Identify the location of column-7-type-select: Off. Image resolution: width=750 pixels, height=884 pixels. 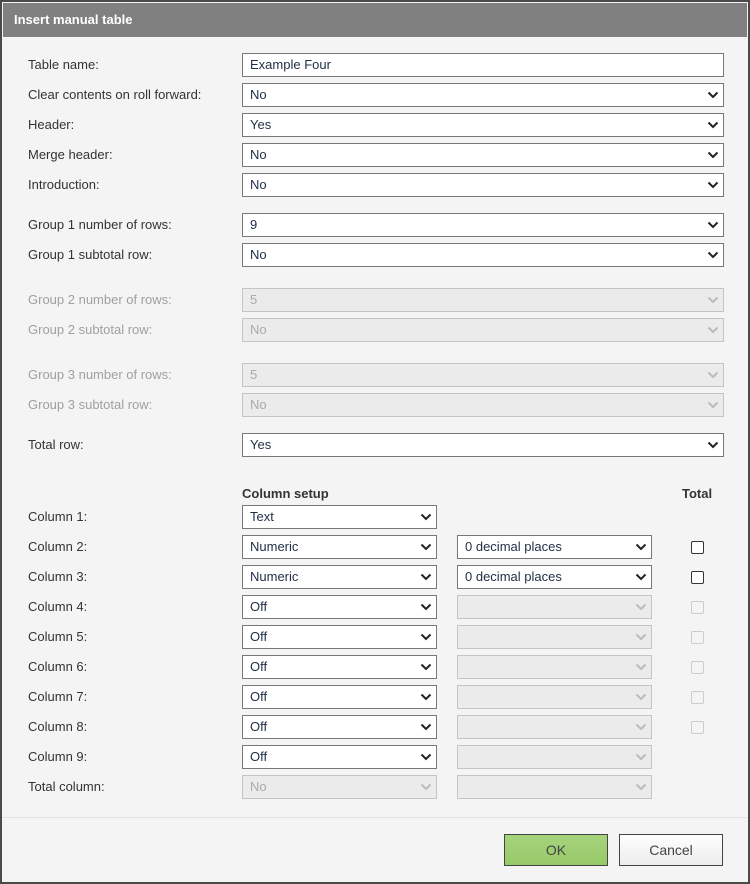
(339, 697).